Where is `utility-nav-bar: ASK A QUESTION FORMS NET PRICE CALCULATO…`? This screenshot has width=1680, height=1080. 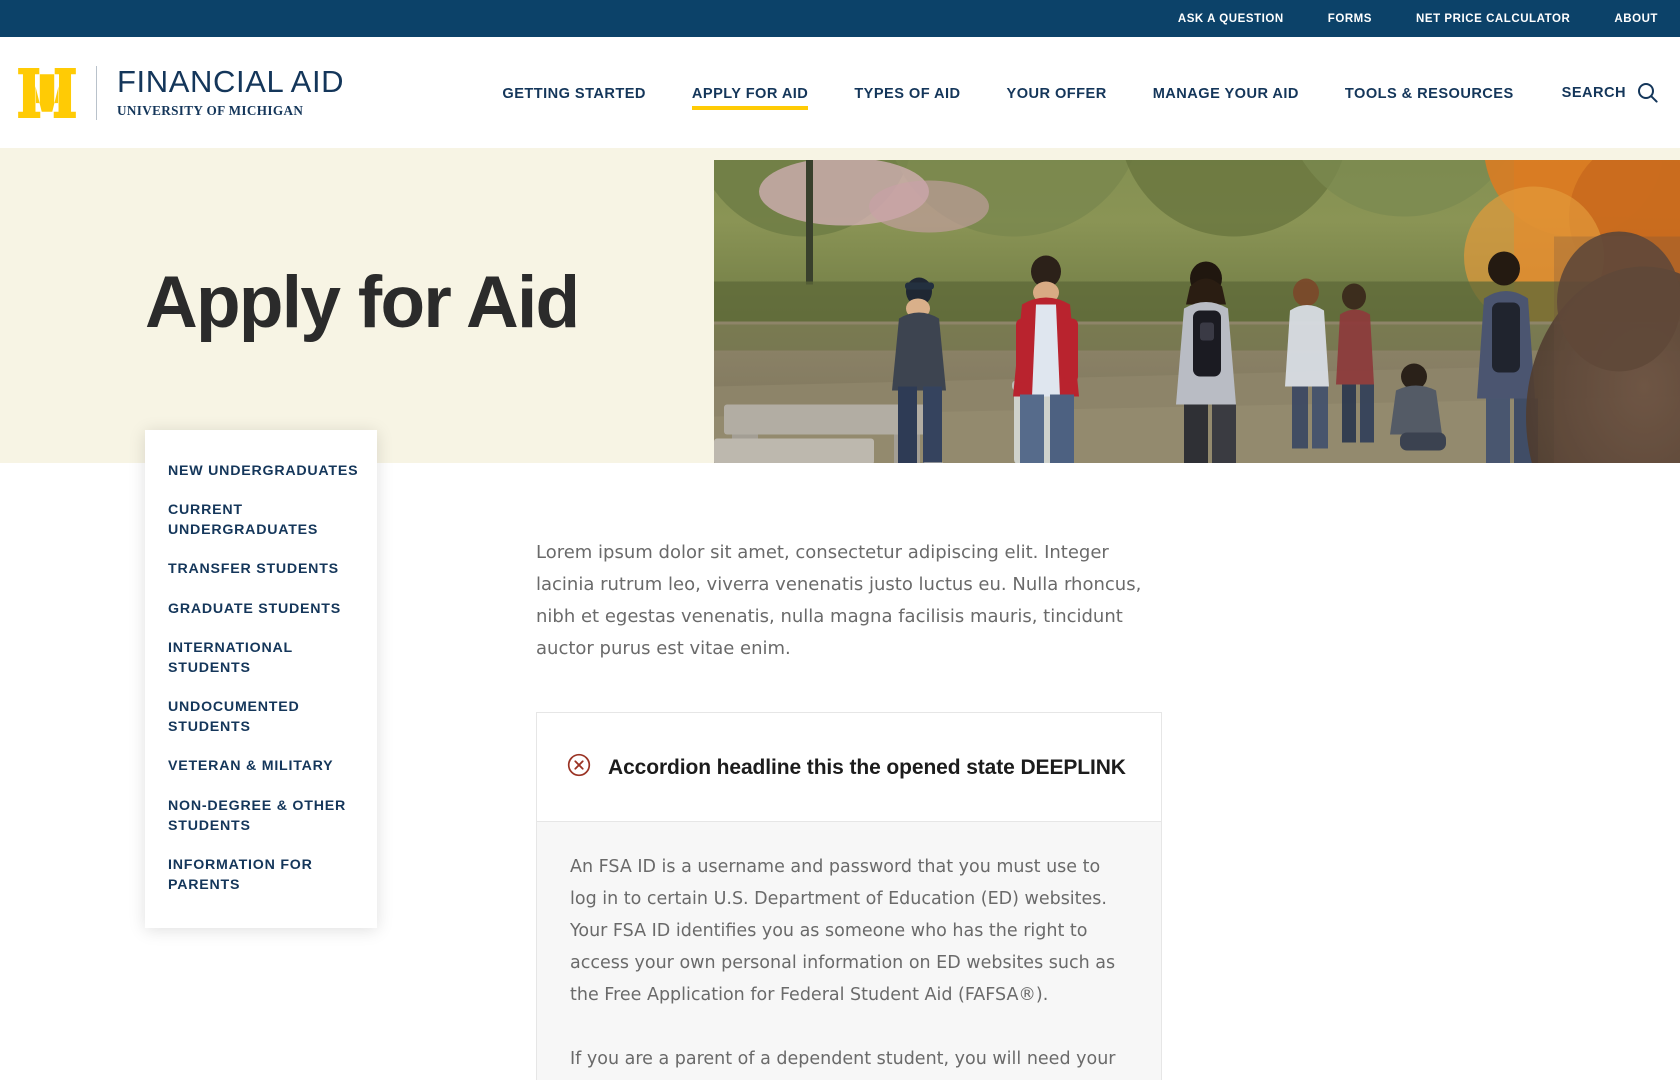
utility-nav-bar: ASK A QUESTION FORMS NET PRICE CALCULATO… is located at coordinates (840, 18).